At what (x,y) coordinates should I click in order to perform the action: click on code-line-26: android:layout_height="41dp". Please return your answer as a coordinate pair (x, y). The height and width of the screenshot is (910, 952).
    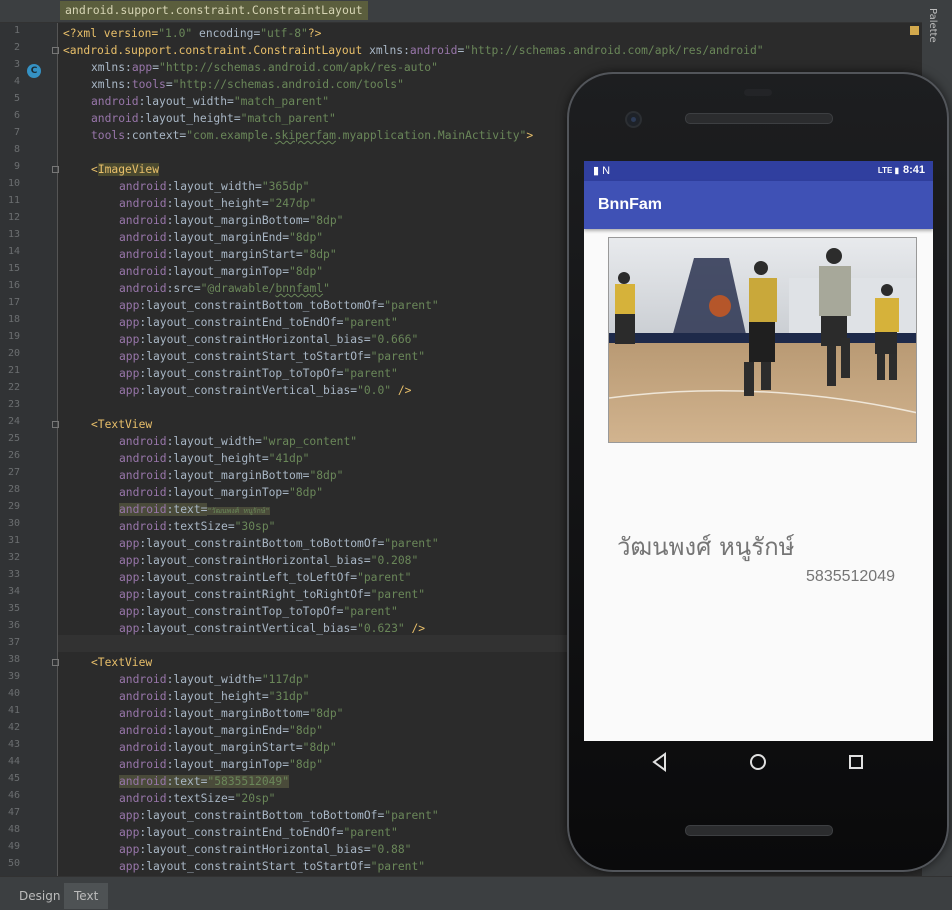
    Looking at the image, I should click on (214, 458).